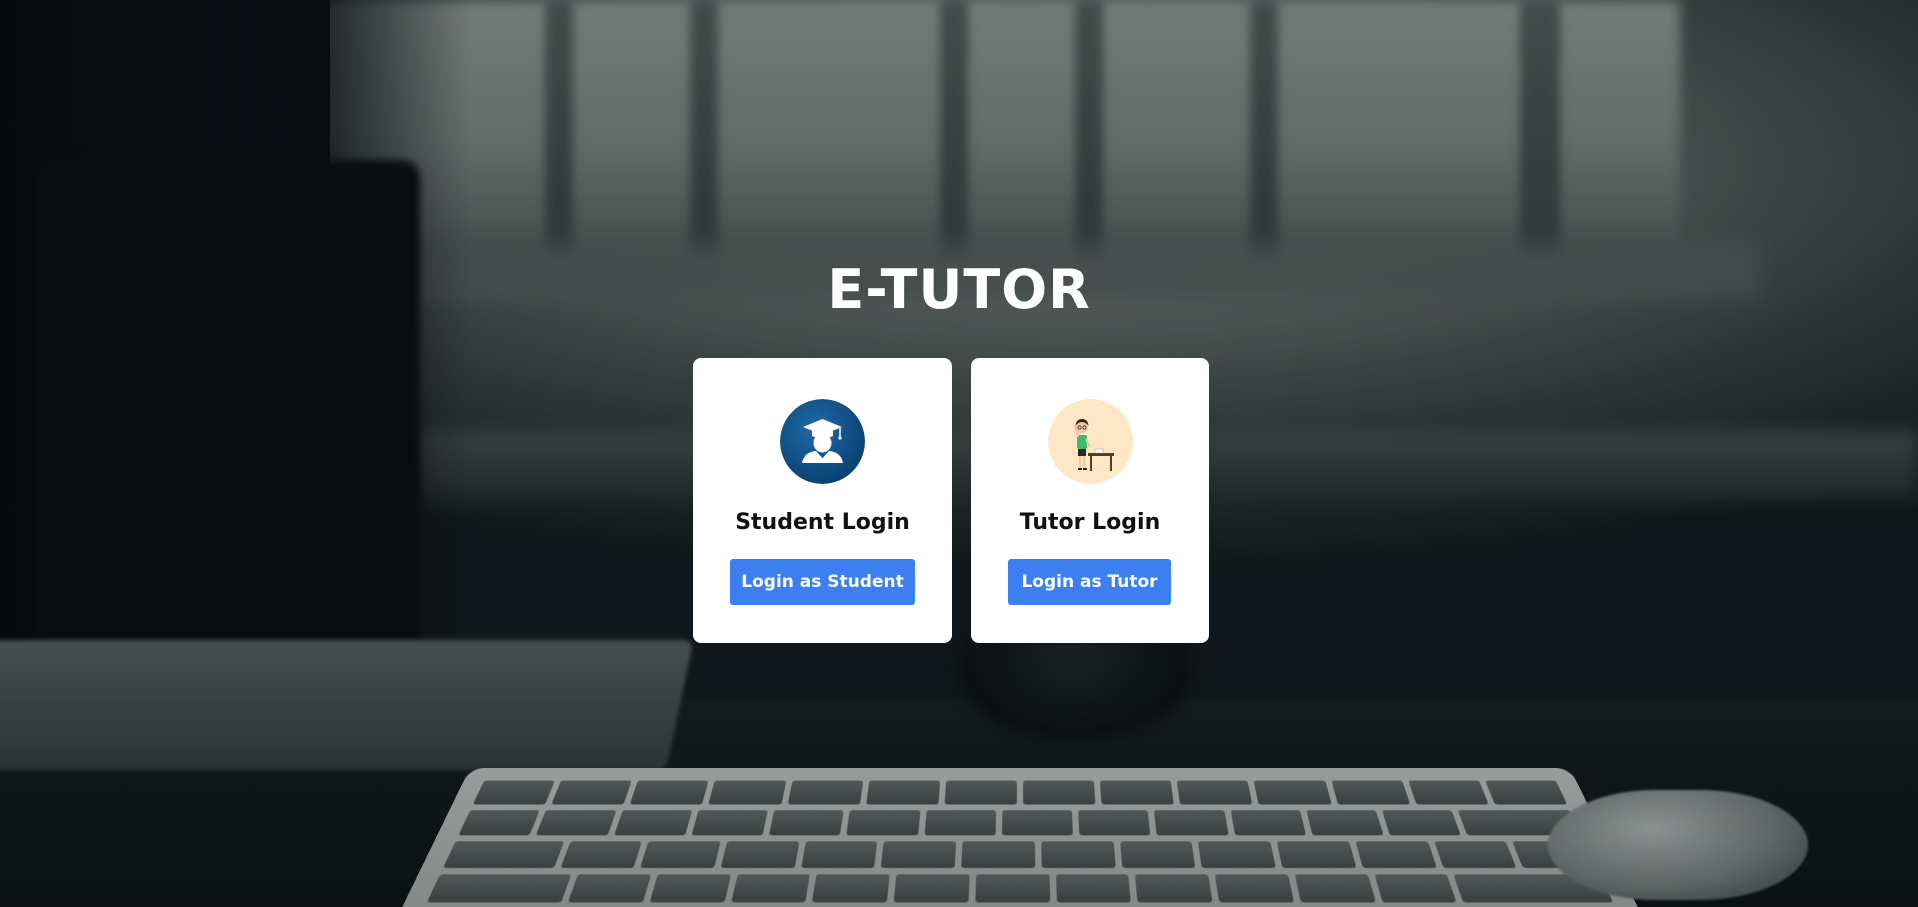 The image size is (1918, 907). What do you see at coordinates (1090, 500) in the screenshot?
I see `tutor-login-card: Tutor Login Login as Tutor` at bounding box center [1090, 500].